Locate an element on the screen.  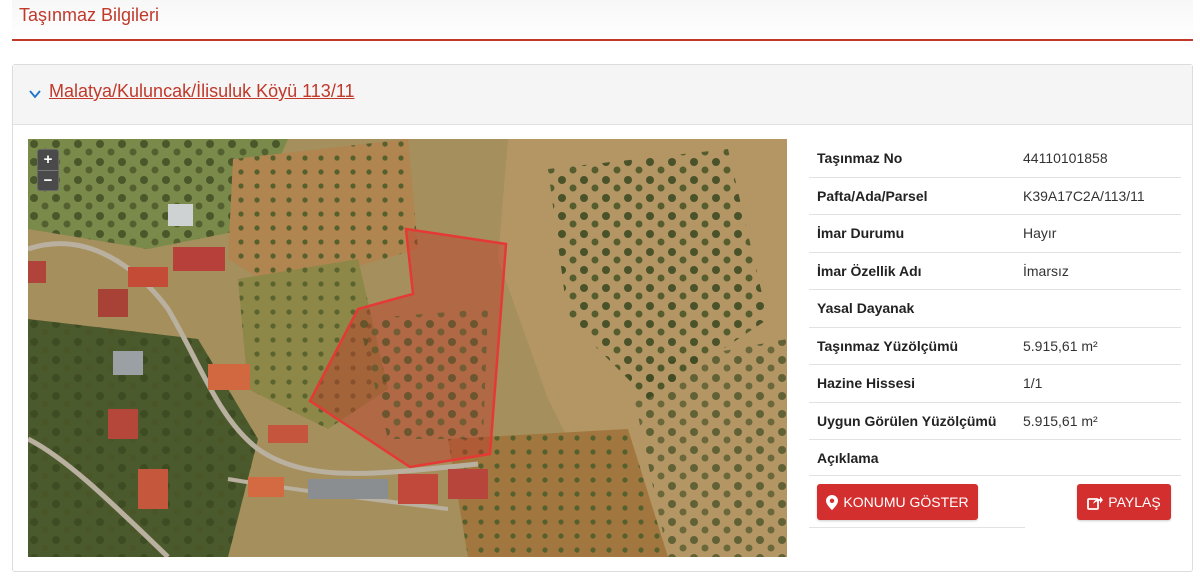
parcel-title-link: Malatya/Kuluncak/İlisuluk Köyü 113/11 is located at coordinates (202, 91).